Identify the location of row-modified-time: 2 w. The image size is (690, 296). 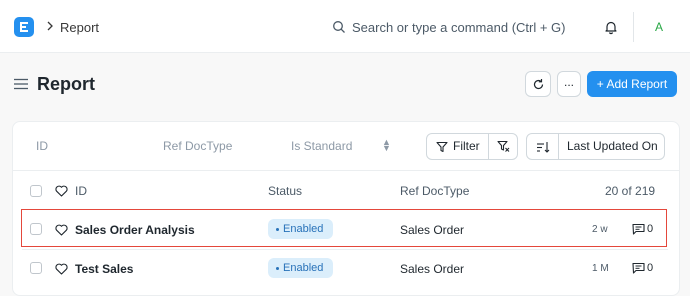
(600, 229).